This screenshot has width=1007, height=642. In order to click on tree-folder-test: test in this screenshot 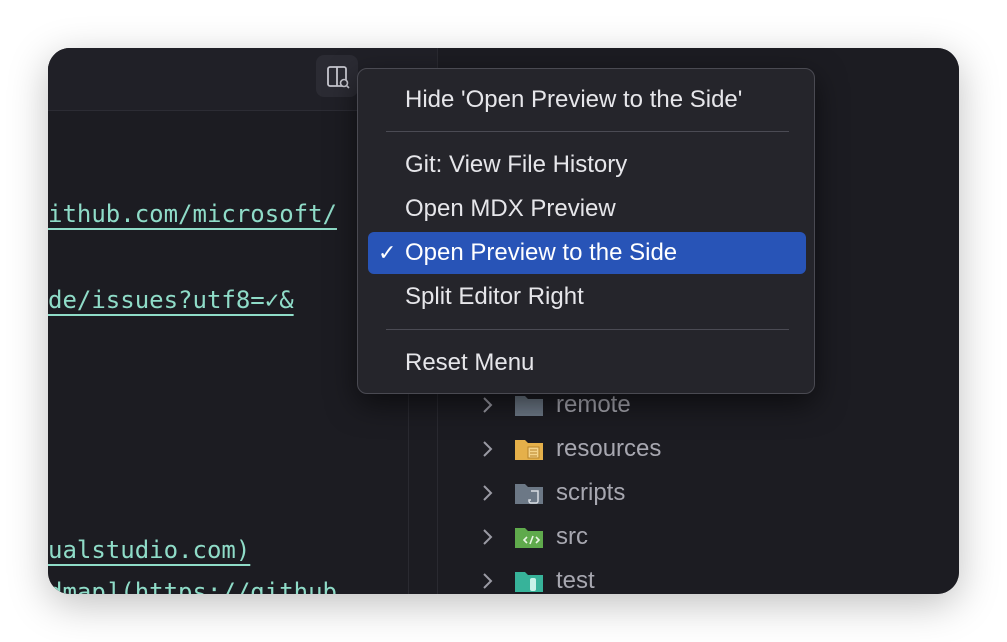, I will do `click(535, 578)`.